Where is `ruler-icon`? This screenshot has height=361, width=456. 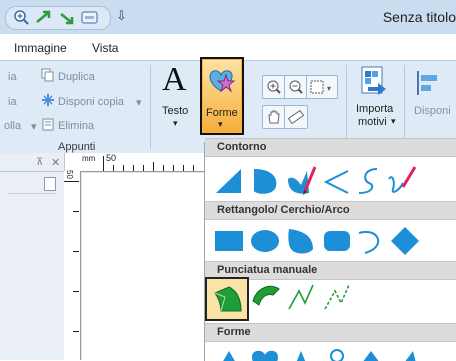 ruler-icon is located at coordinates (296, 117).